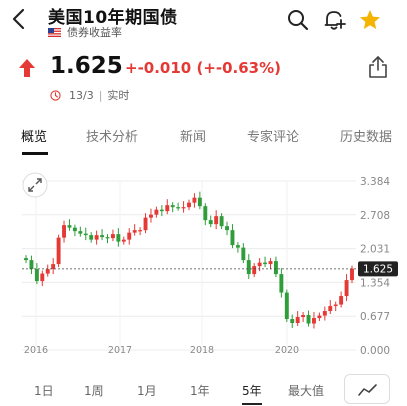 This screenshot has width=407, height=406. Describe the element at coordinates (306, 390) in the screenshot. I see `range-max: 最大值` at that location.